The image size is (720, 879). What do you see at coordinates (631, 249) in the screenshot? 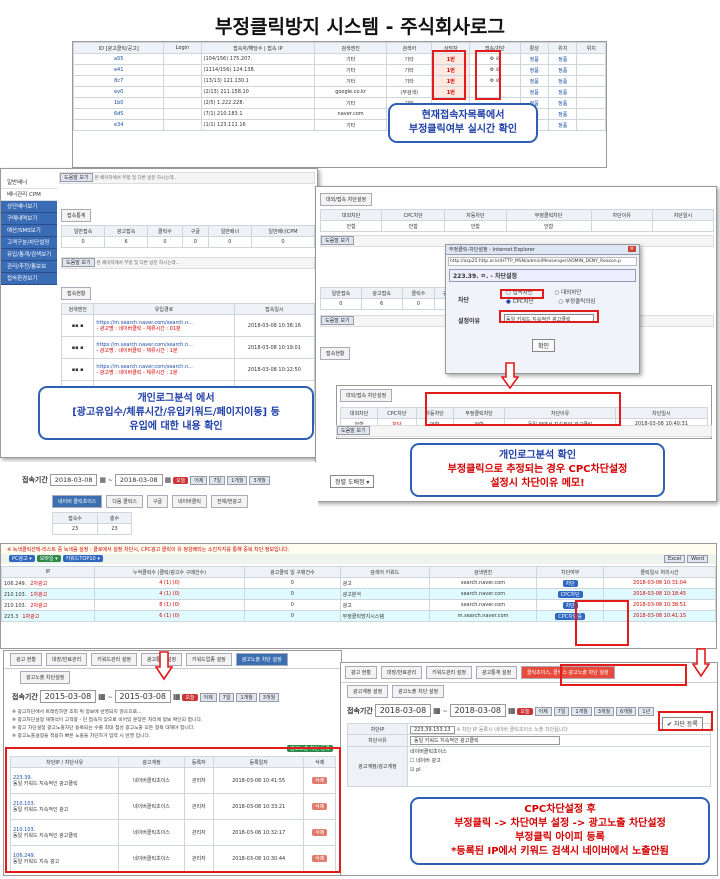
I see `close-icon: ✕` at bounding box center [631, 249].